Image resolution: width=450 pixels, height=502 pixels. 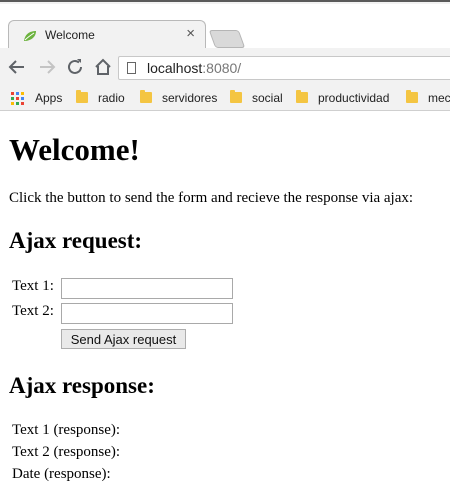 I want to click on forward-arrow-icon, so click(x=48, y=67).